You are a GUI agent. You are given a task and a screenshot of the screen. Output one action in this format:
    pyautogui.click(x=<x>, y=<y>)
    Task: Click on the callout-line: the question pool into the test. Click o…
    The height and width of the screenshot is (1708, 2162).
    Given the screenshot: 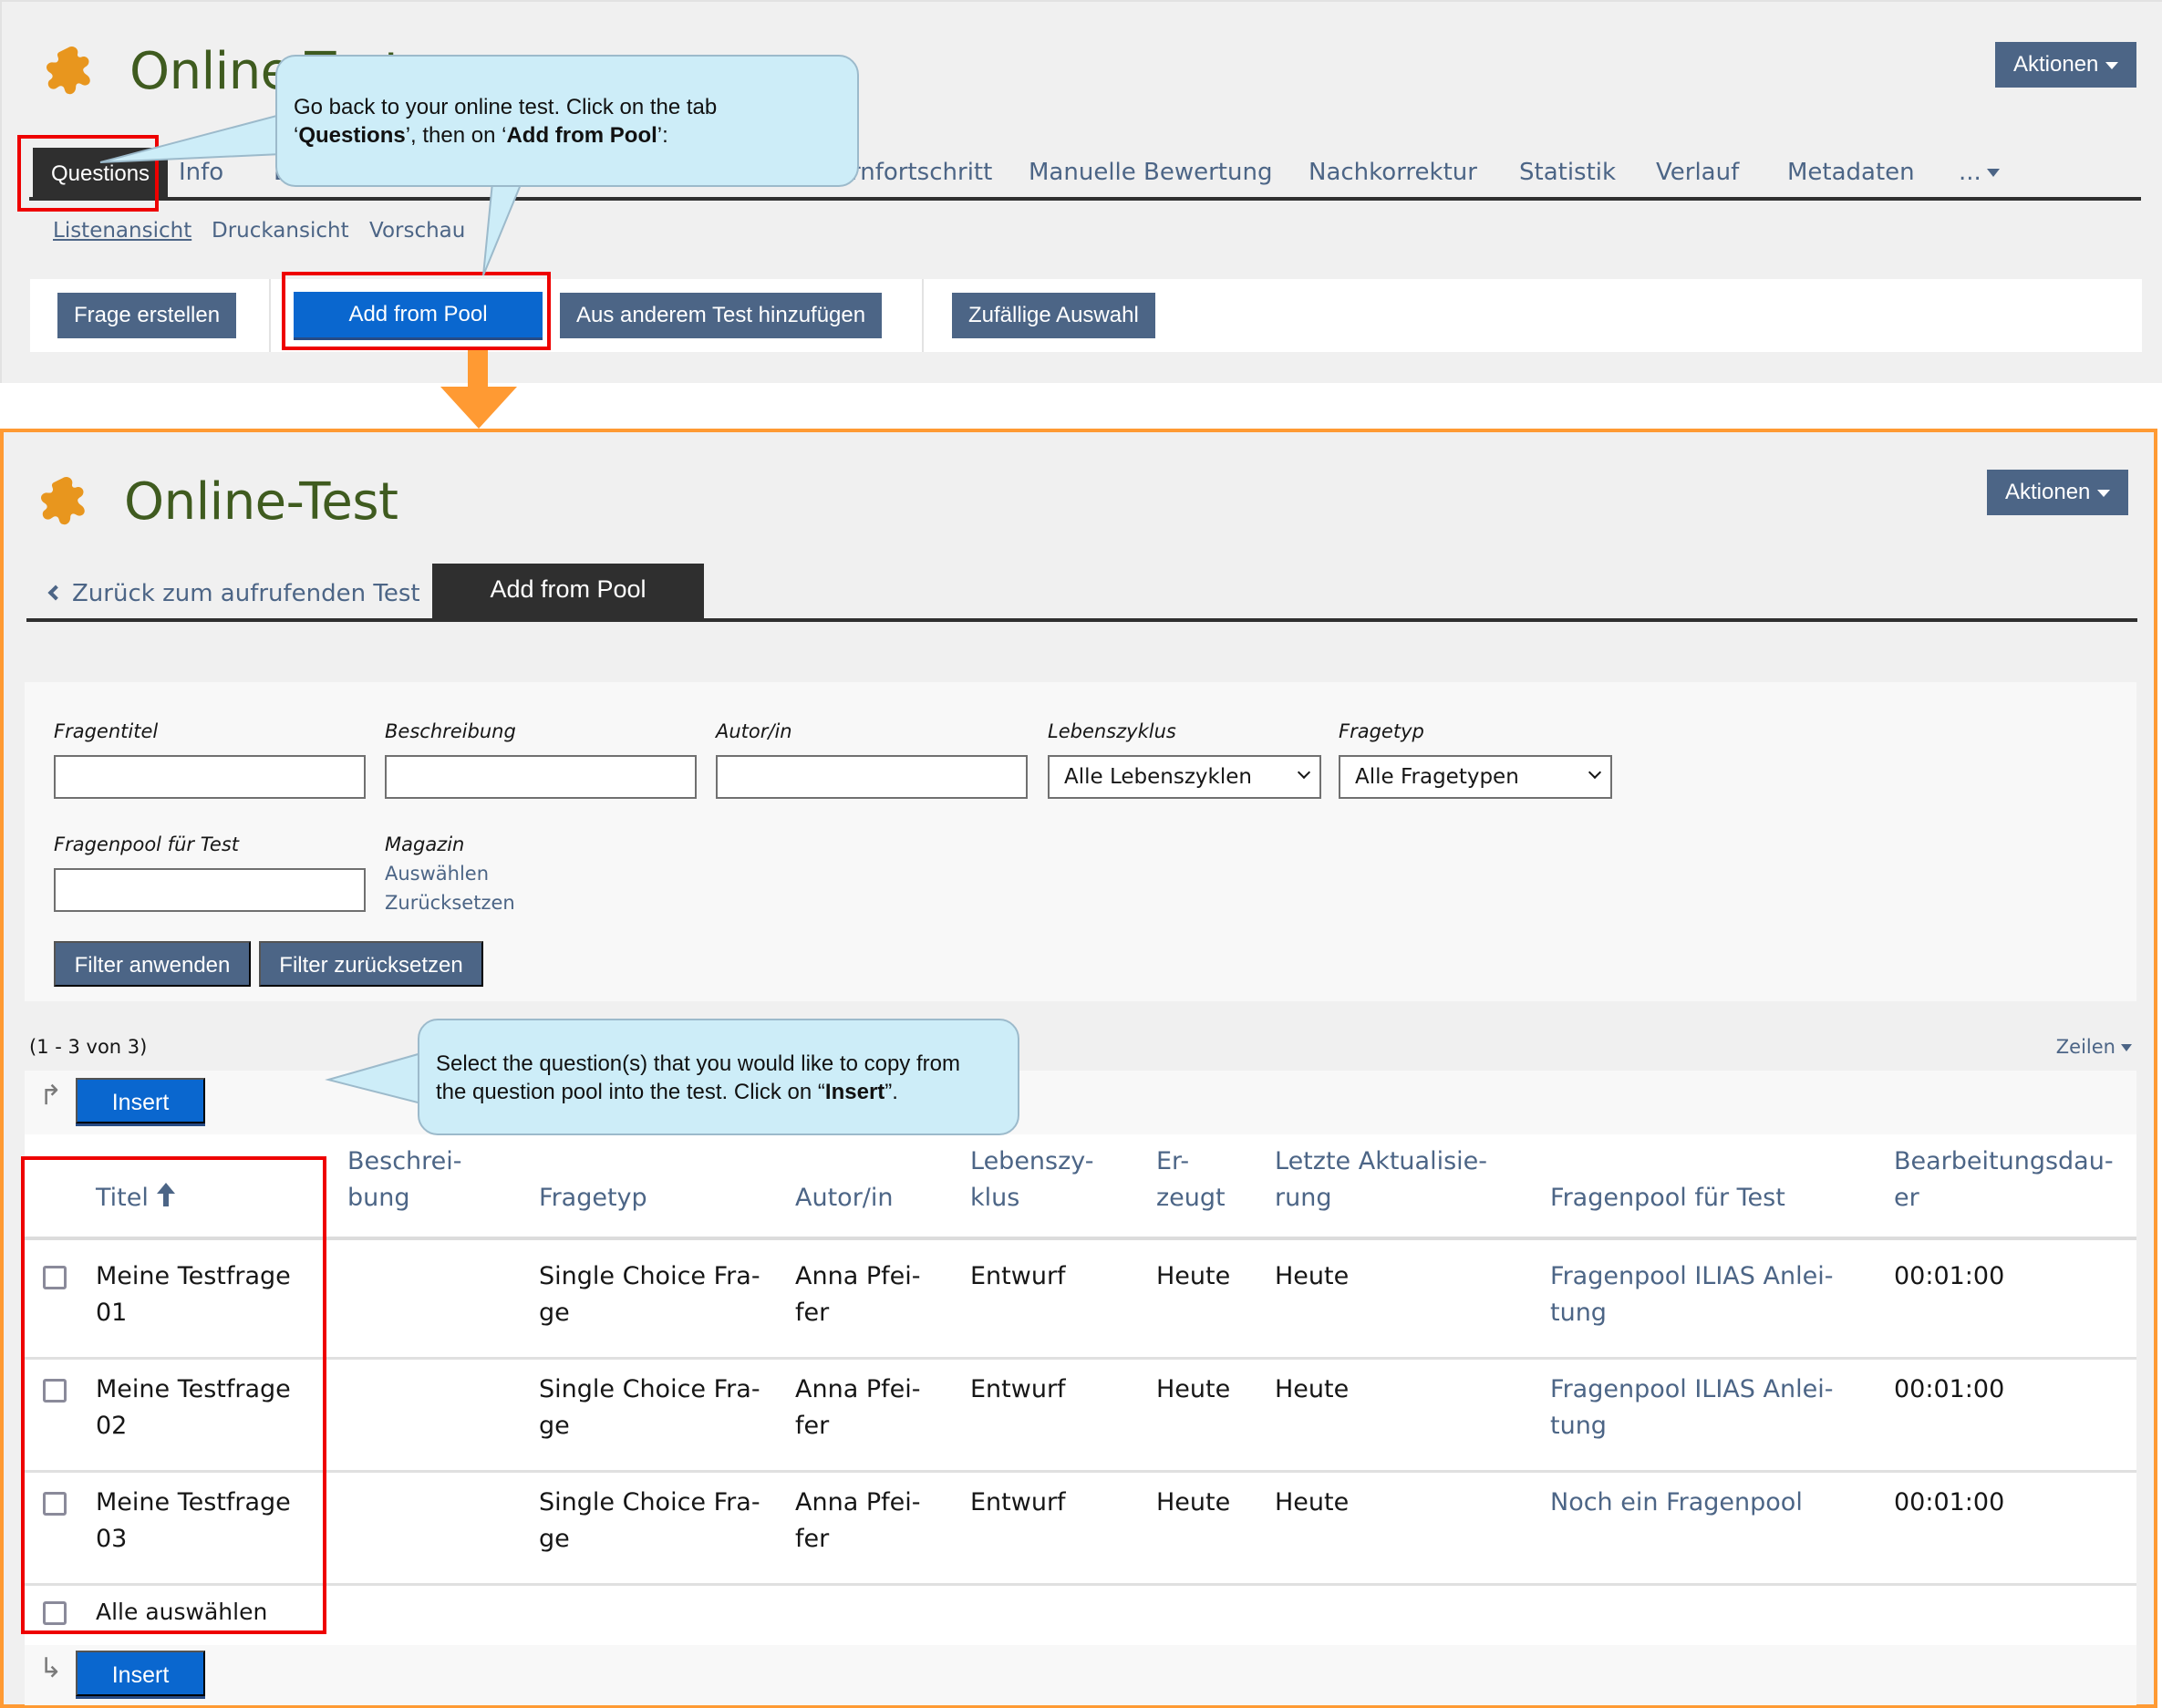 What is the action you would take?
    pyautogui.click(x=667, y=1092)
    